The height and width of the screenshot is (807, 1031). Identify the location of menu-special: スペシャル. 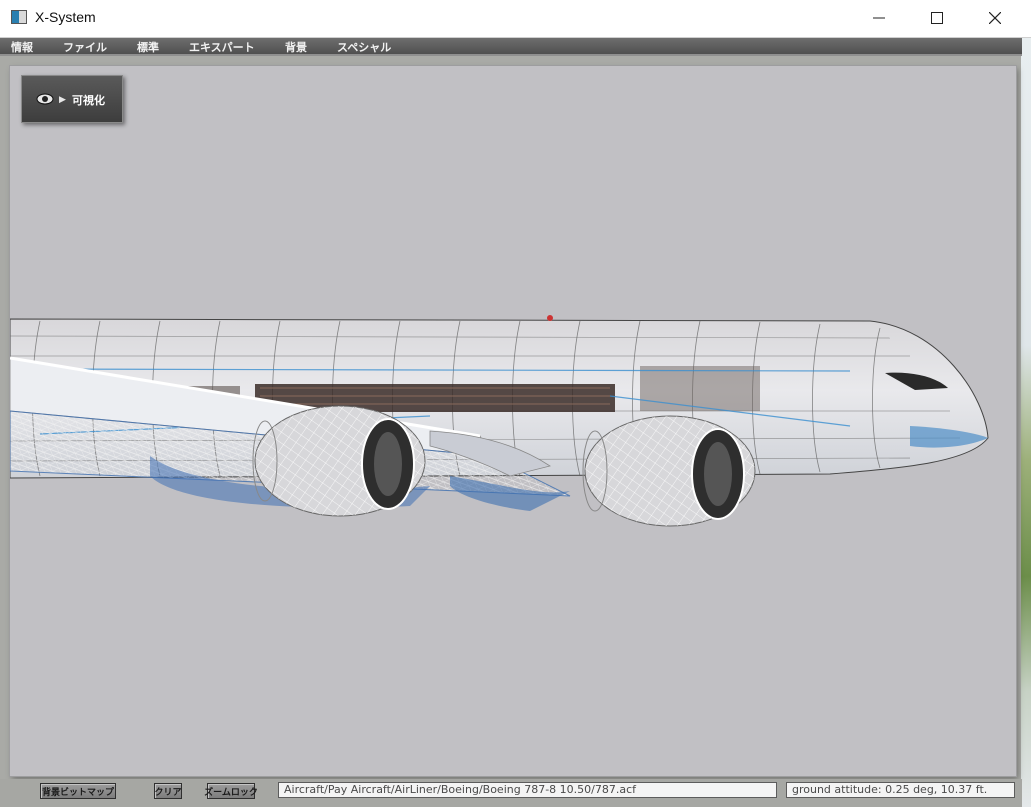
(364, 47).